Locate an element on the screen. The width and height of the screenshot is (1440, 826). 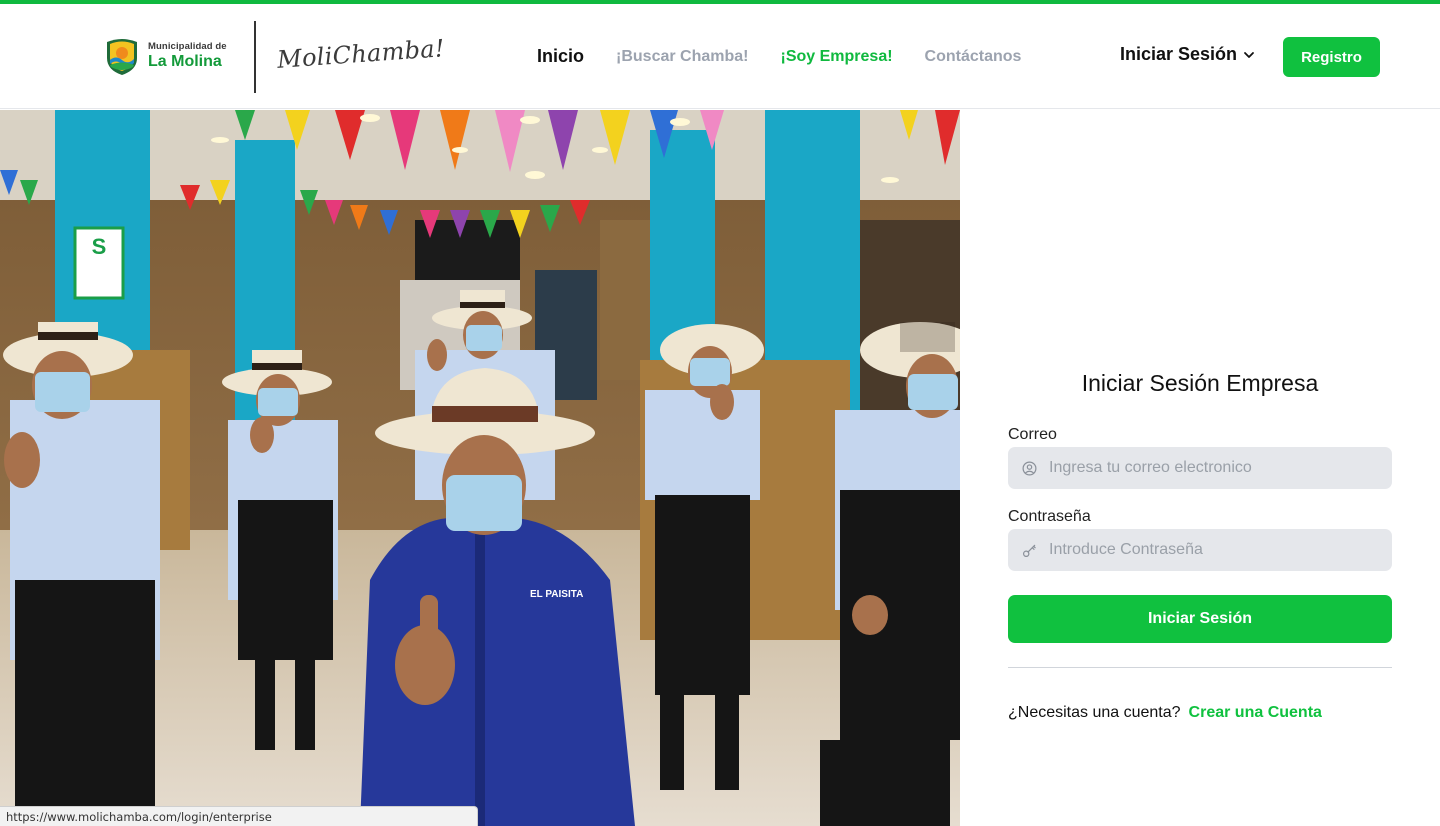
user-circle-icon is located at coordinates (1029, 468).